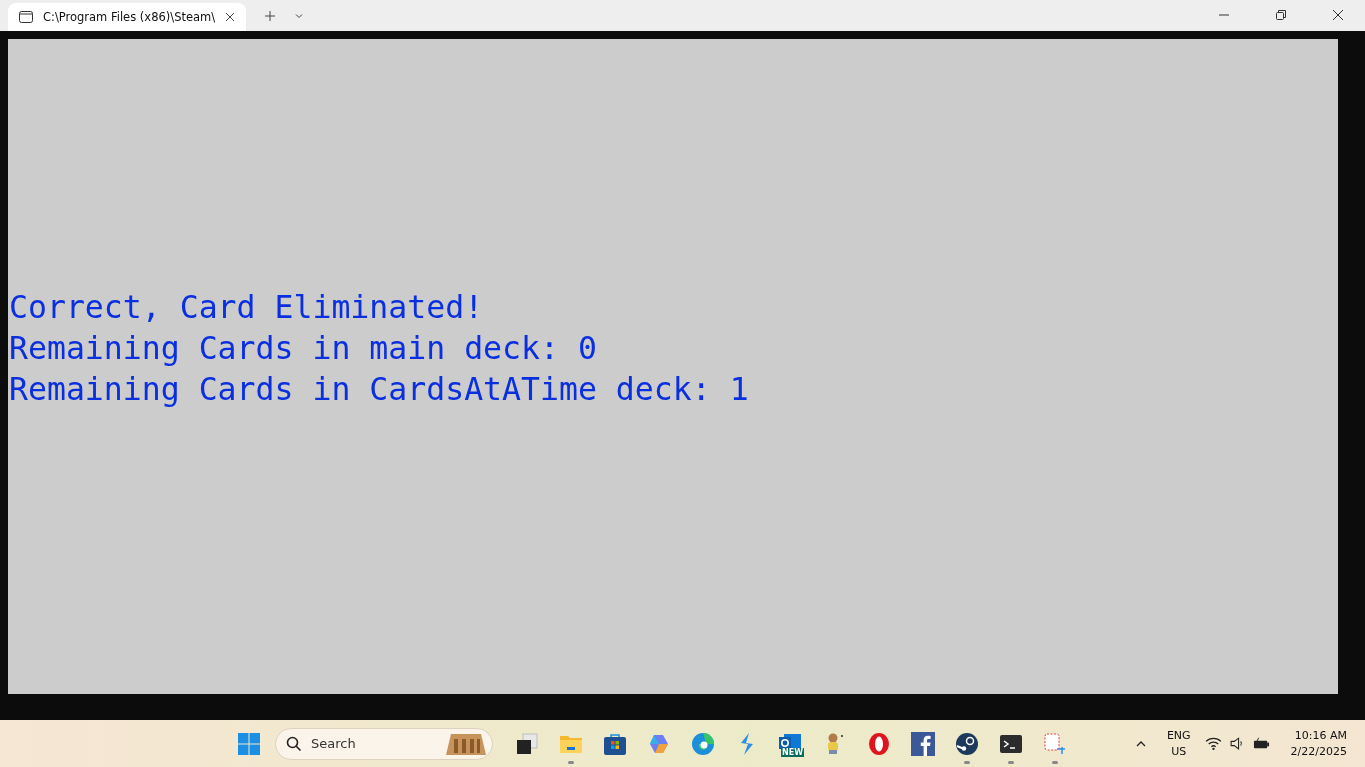 The height and width of the screenshot is (767, 1365). What do you see at coordinates (384, 743) in the screenshot?
I see `search-field: Search` at bounding box center [384, 743].